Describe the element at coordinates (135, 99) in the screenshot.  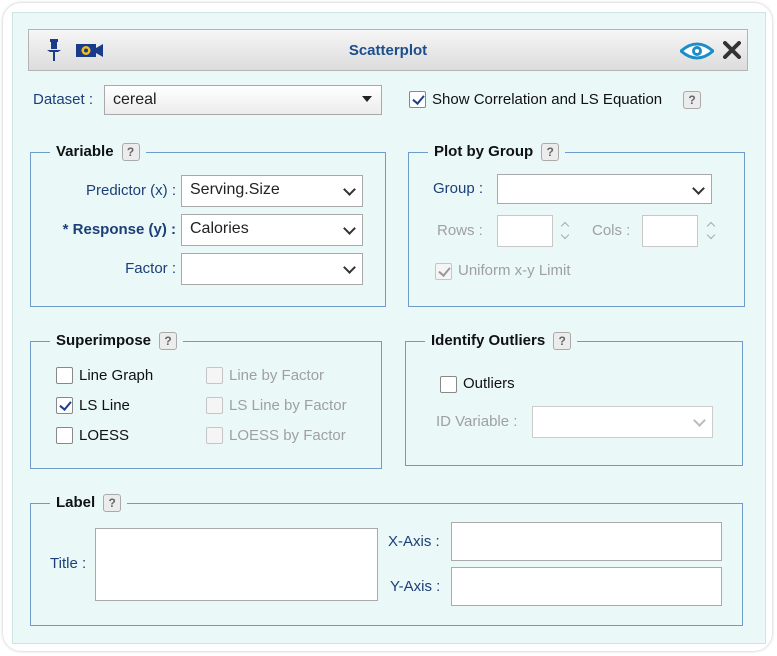
I see `dataset-value: cereal` at that location.